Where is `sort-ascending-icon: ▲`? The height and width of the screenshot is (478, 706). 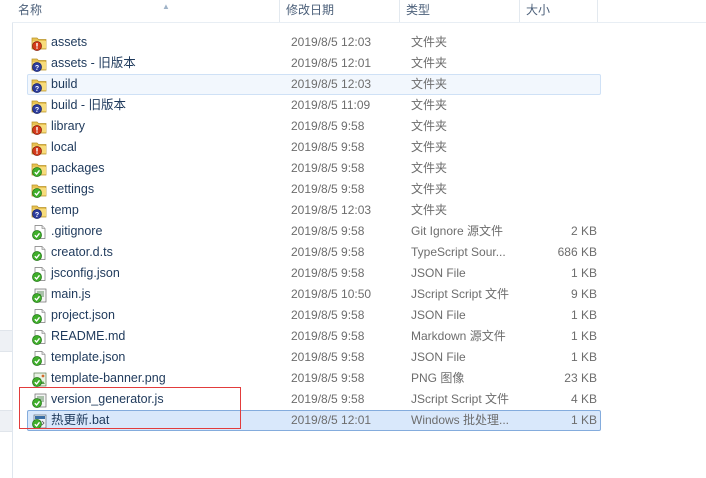 sort-ascending-icon: ▲ is located at coordinates (166, 6).